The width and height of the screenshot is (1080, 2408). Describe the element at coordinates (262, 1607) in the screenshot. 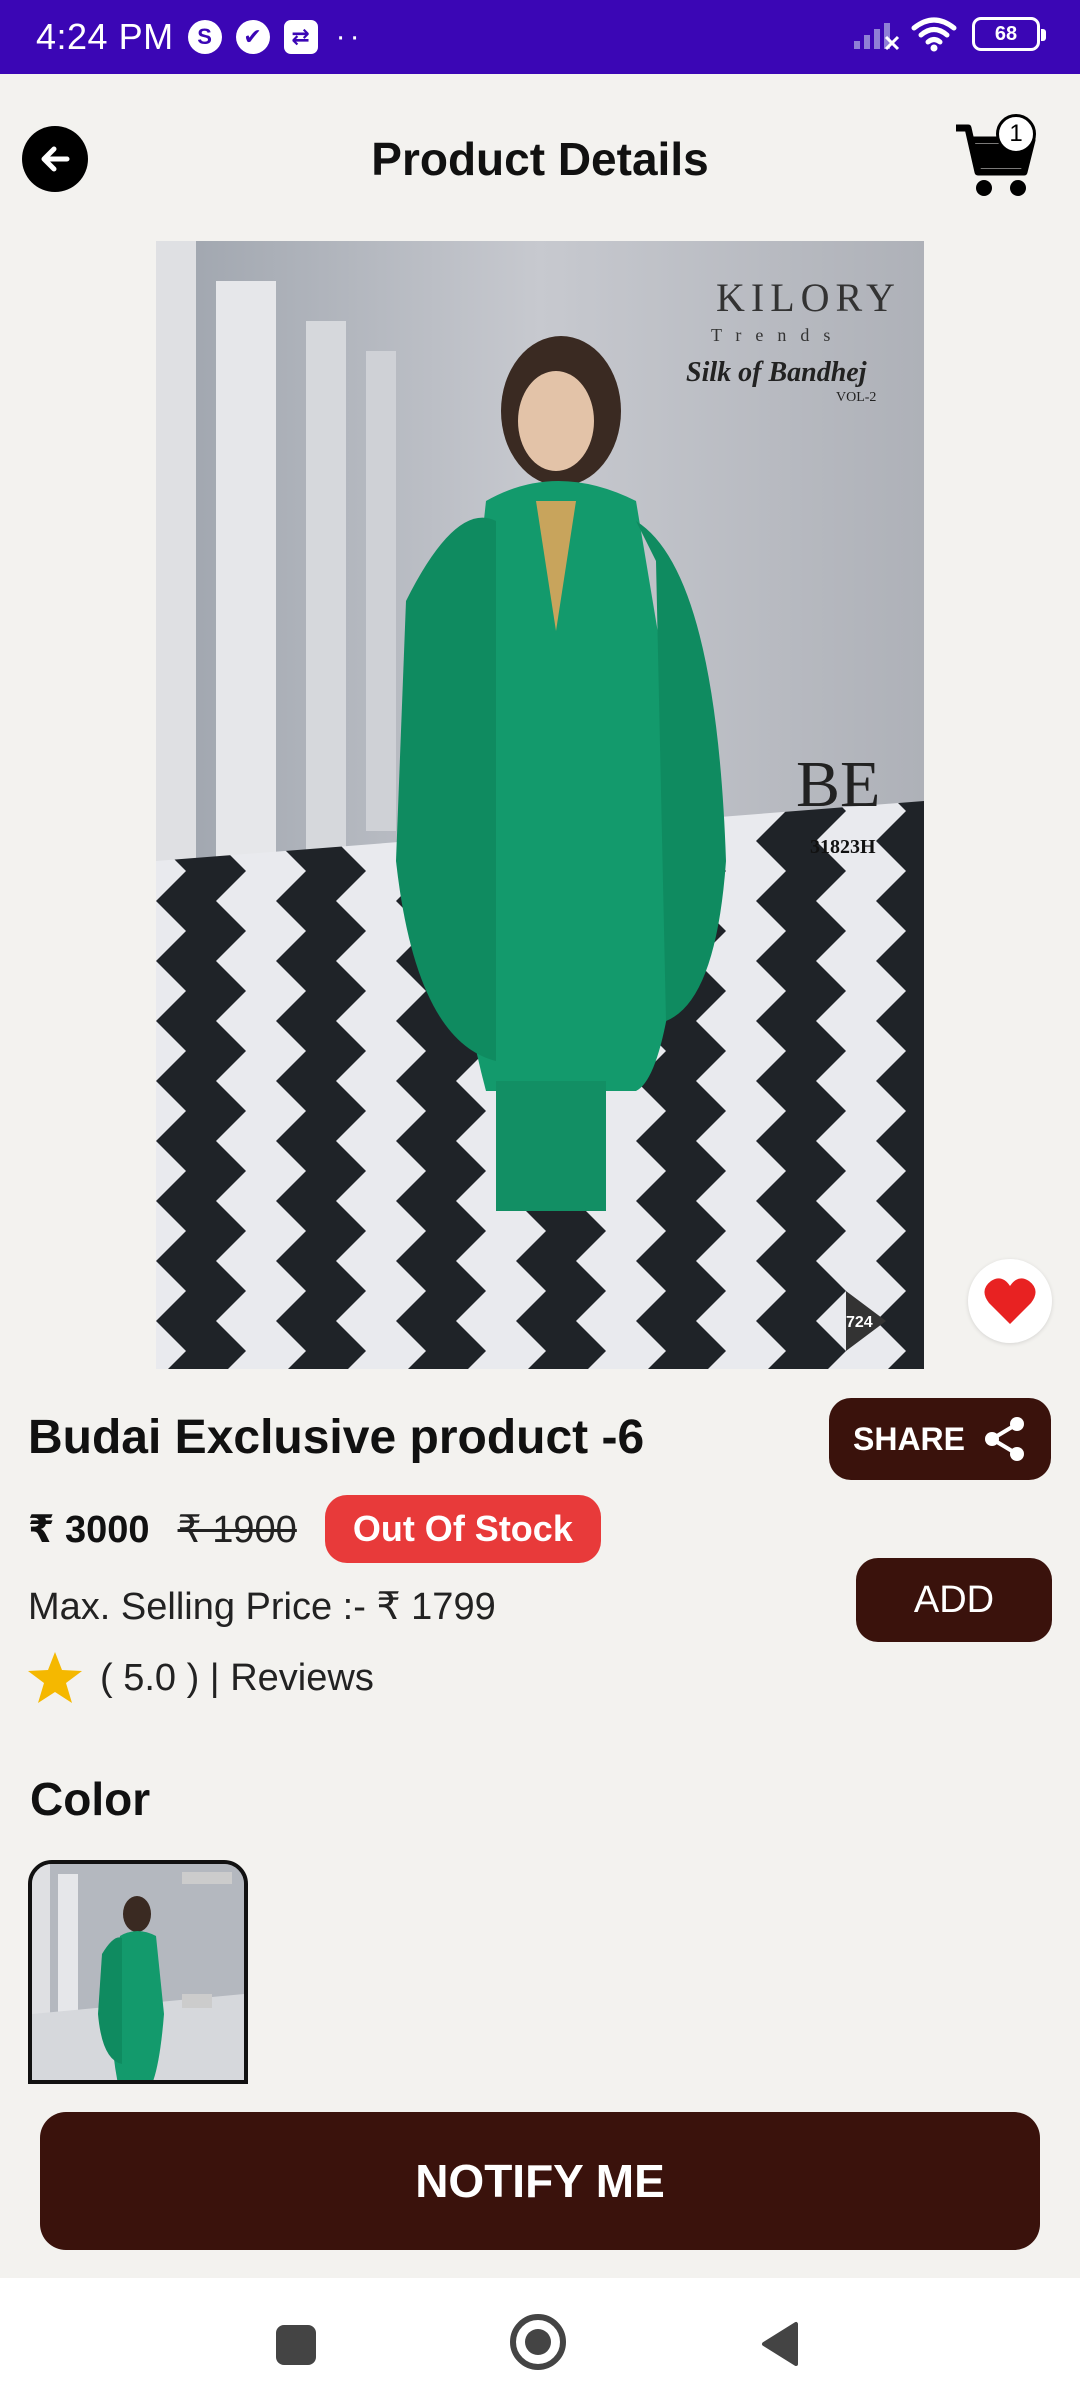

I see `max-selling-price: Max. Selling Price :- ₹ 1799` at that location.